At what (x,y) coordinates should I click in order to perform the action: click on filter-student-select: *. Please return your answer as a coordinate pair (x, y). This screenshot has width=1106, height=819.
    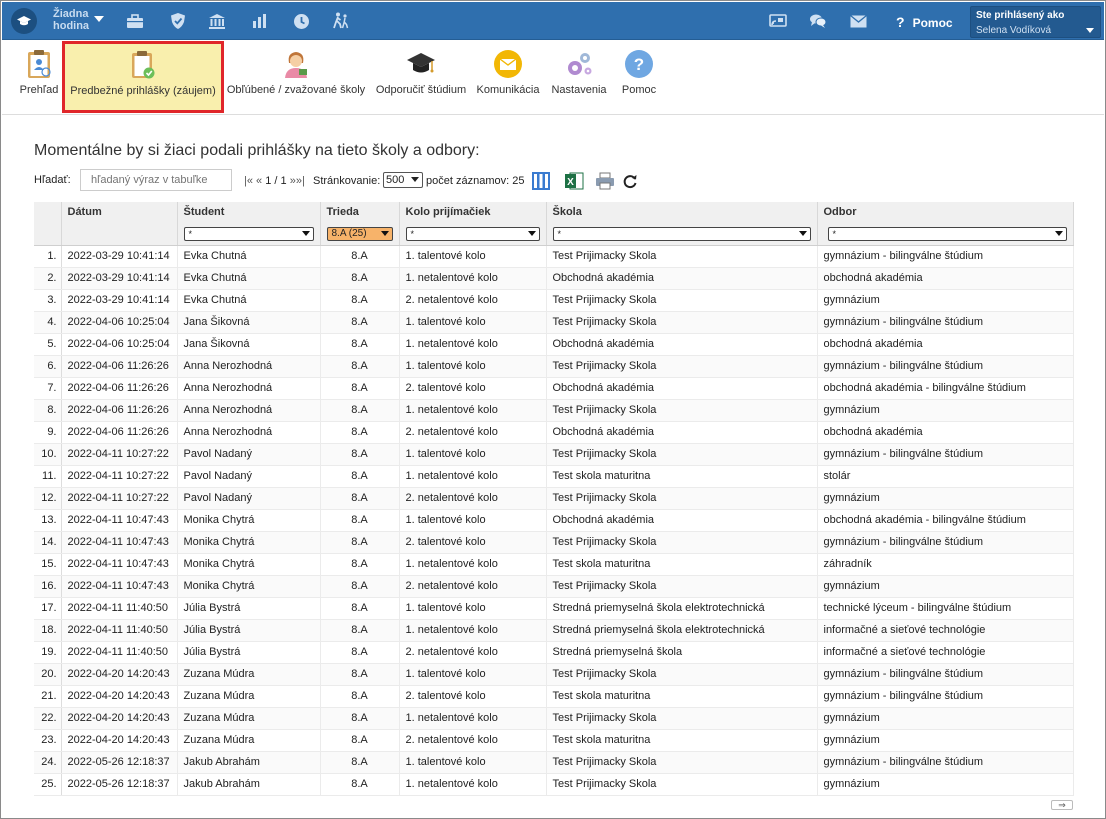
    Looking at the image, I should click on (248, 234).